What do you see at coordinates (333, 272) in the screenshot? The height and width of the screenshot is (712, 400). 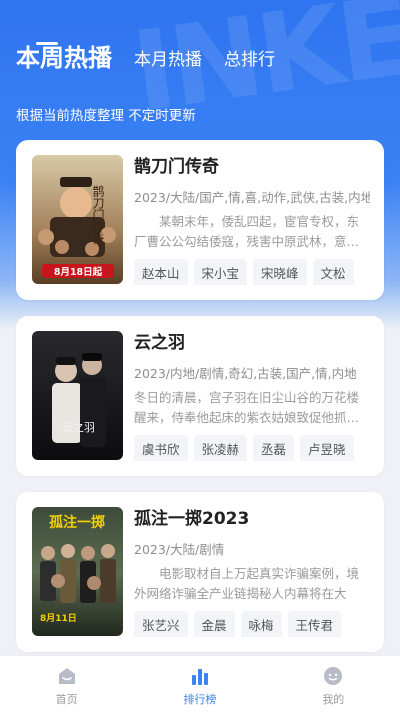 I see `actor-tag: 文松` at bounding box center [333, 272].